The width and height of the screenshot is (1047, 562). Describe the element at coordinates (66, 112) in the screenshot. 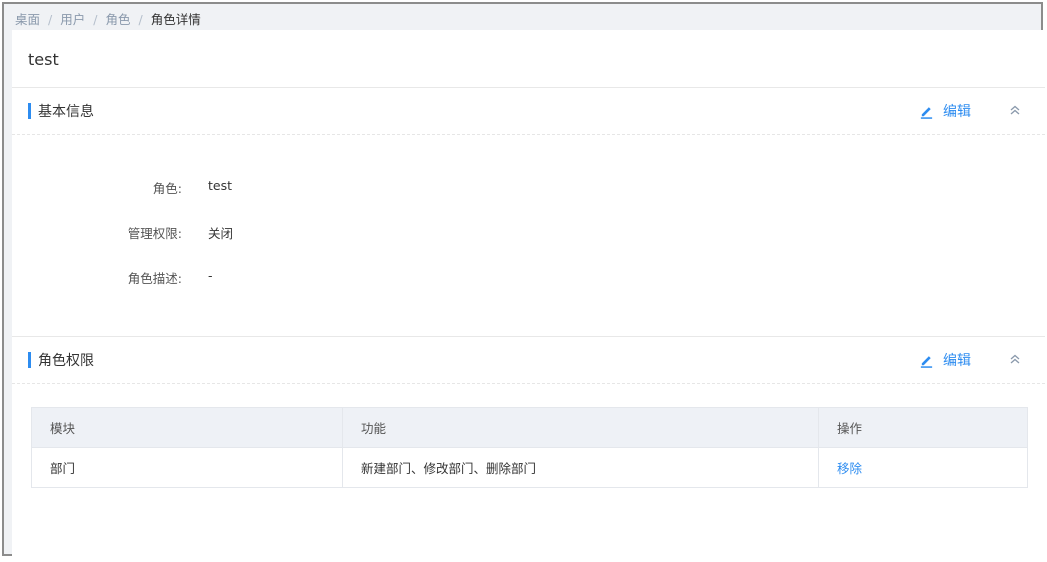

I see `basic-info-title: 基本信息` at that location.